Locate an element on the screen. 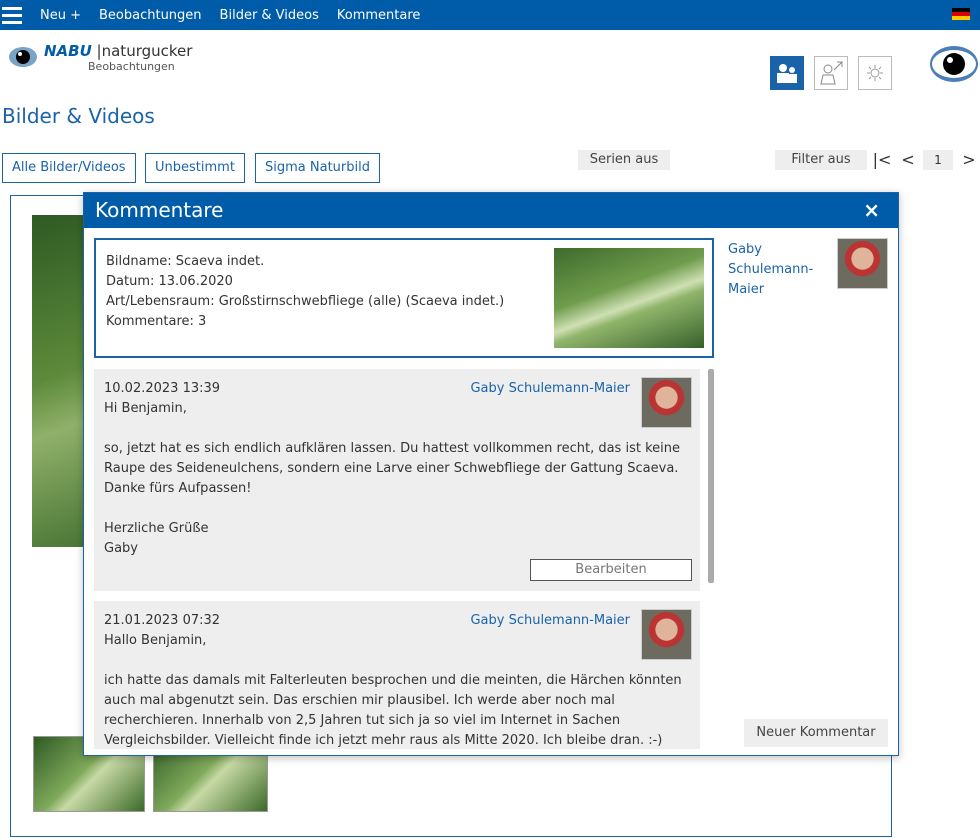  series-toggle-button: Serien aus is located at coordinates (624, 160).